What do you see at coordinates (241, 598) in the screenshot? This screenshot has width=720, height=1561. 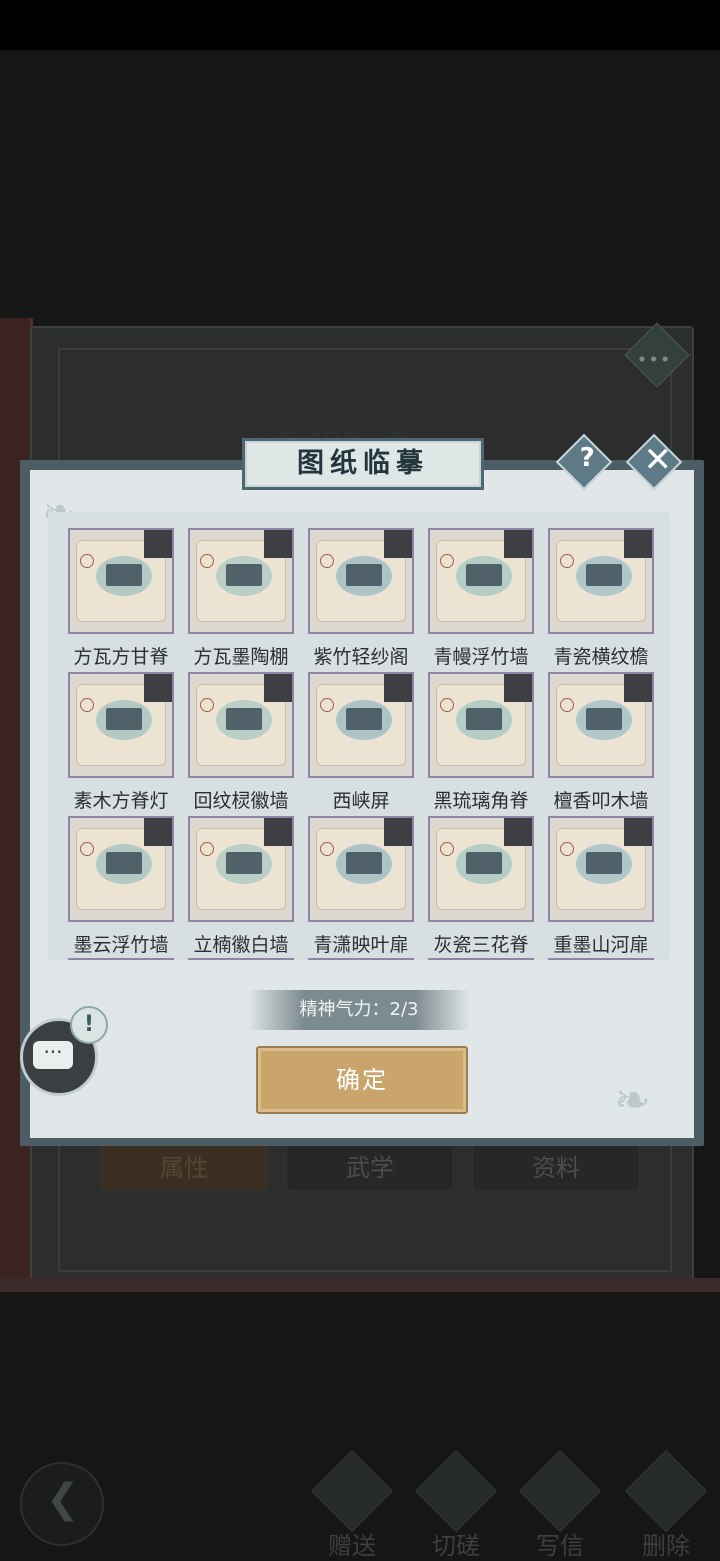 I see `blueprint-card: 方瓦墨陶棚` at bounding box center [241, 598].